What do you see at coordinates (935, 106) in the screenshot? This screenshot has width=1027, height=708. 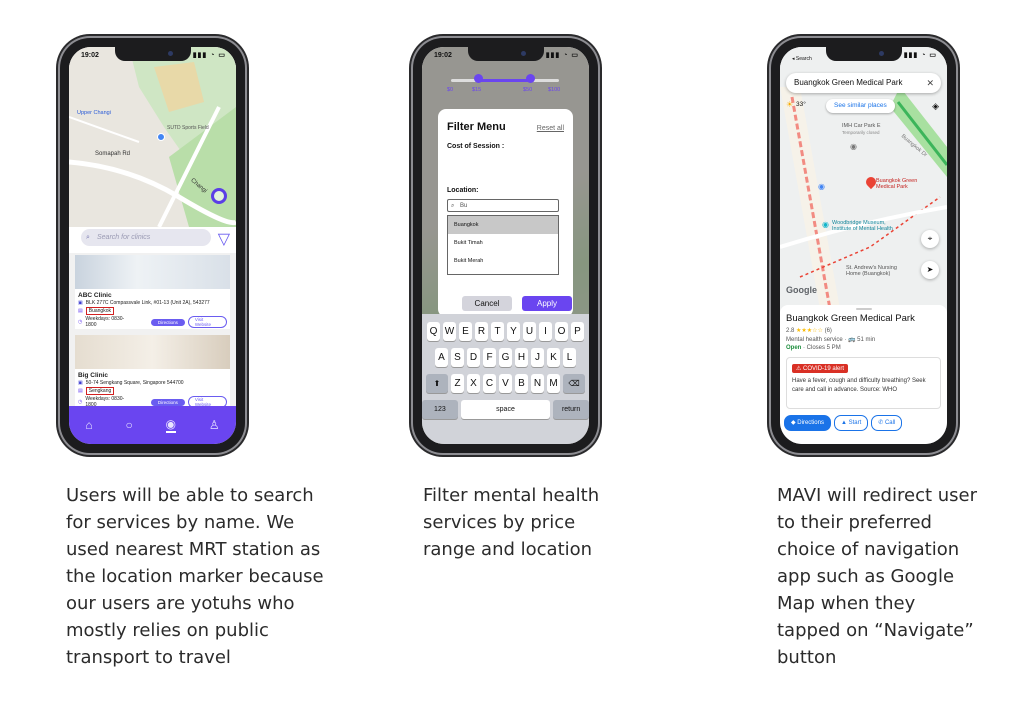 I see `layers-icon: ◈` at bounding box center [935, 106].